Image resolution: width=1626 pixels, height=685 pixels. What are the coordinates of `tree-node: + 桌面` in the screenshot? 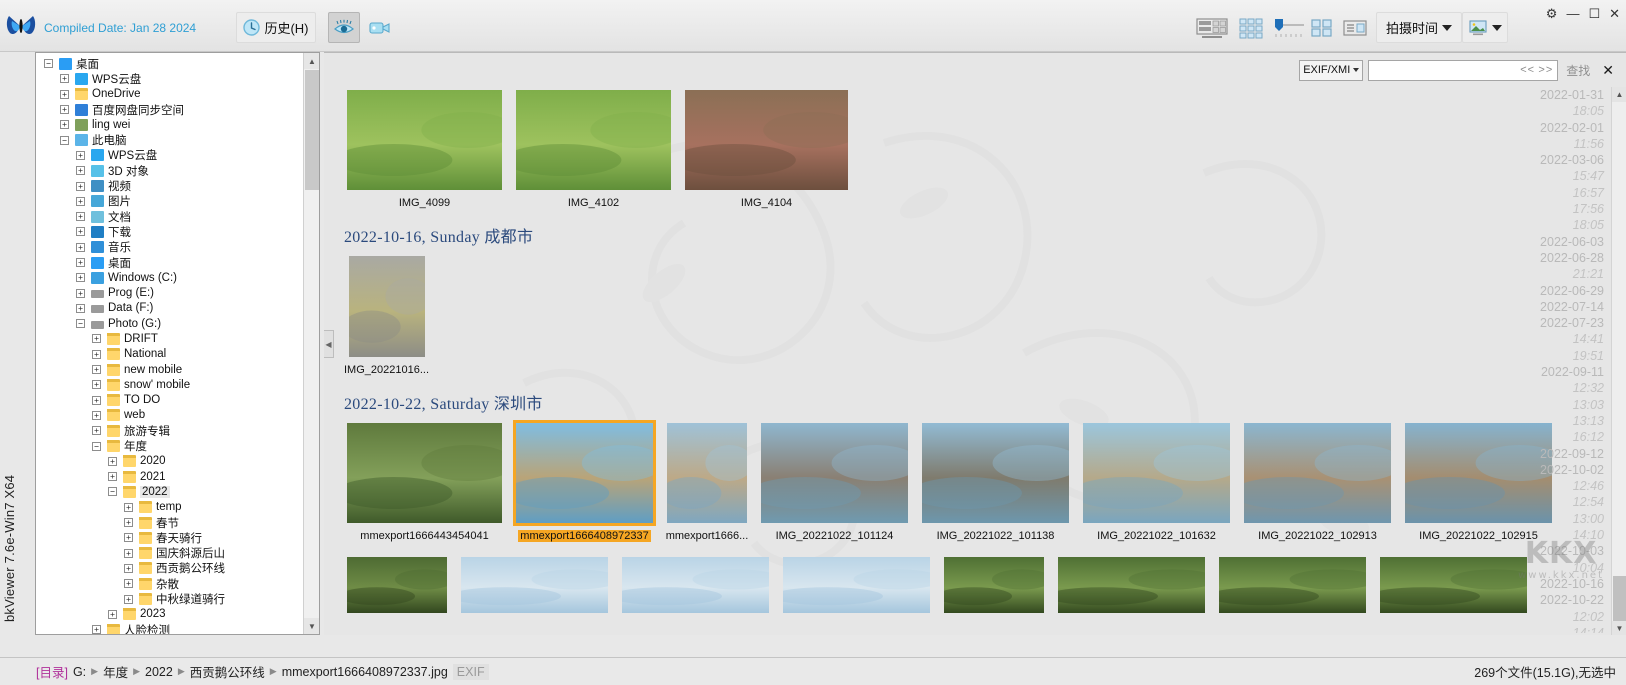 It's located at (170, 262).